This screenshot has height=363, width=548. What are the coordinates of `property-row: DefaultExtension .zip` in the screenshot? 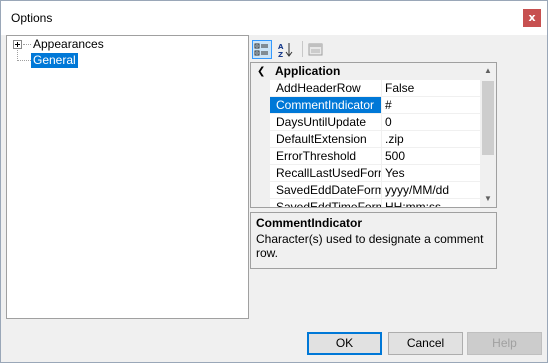 It's located at (365, 139).